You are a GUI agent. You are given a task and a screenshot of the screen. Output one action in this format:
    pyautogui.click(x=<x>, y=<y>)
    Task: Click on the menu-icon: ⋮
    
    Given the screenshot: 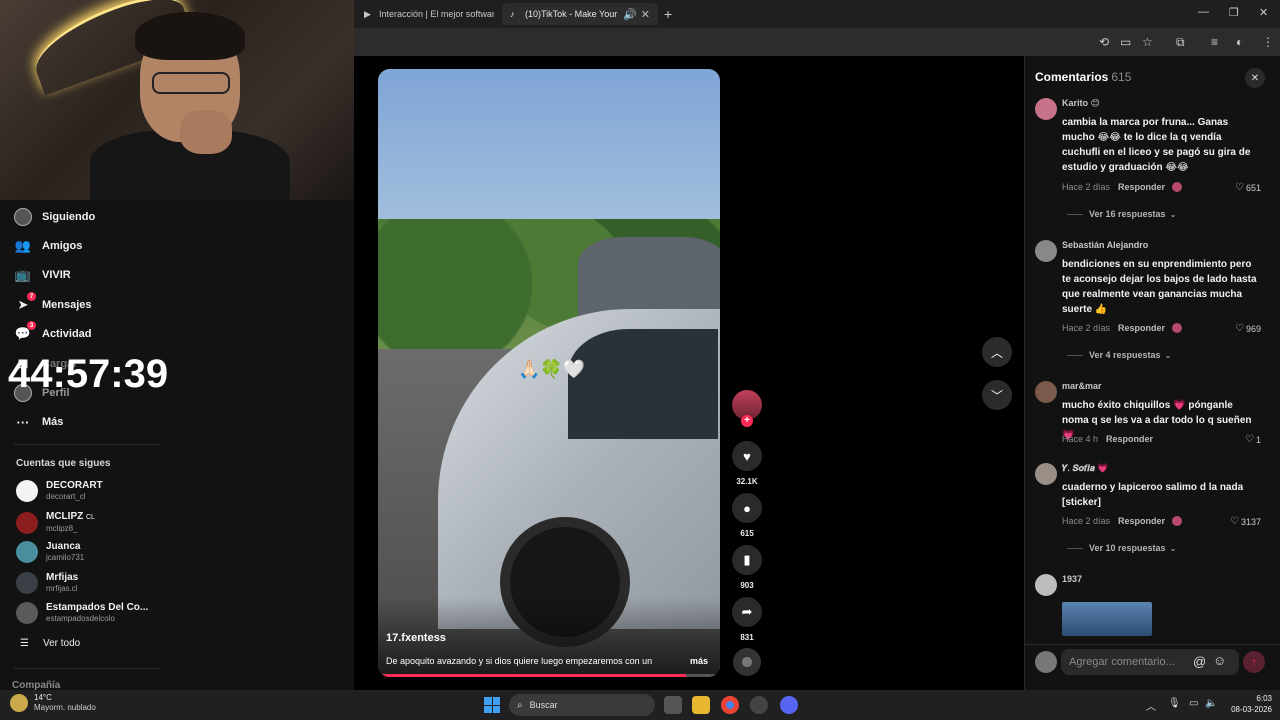 What is the action you would take?
    pyautogui.click(x=1268, y=42)
    